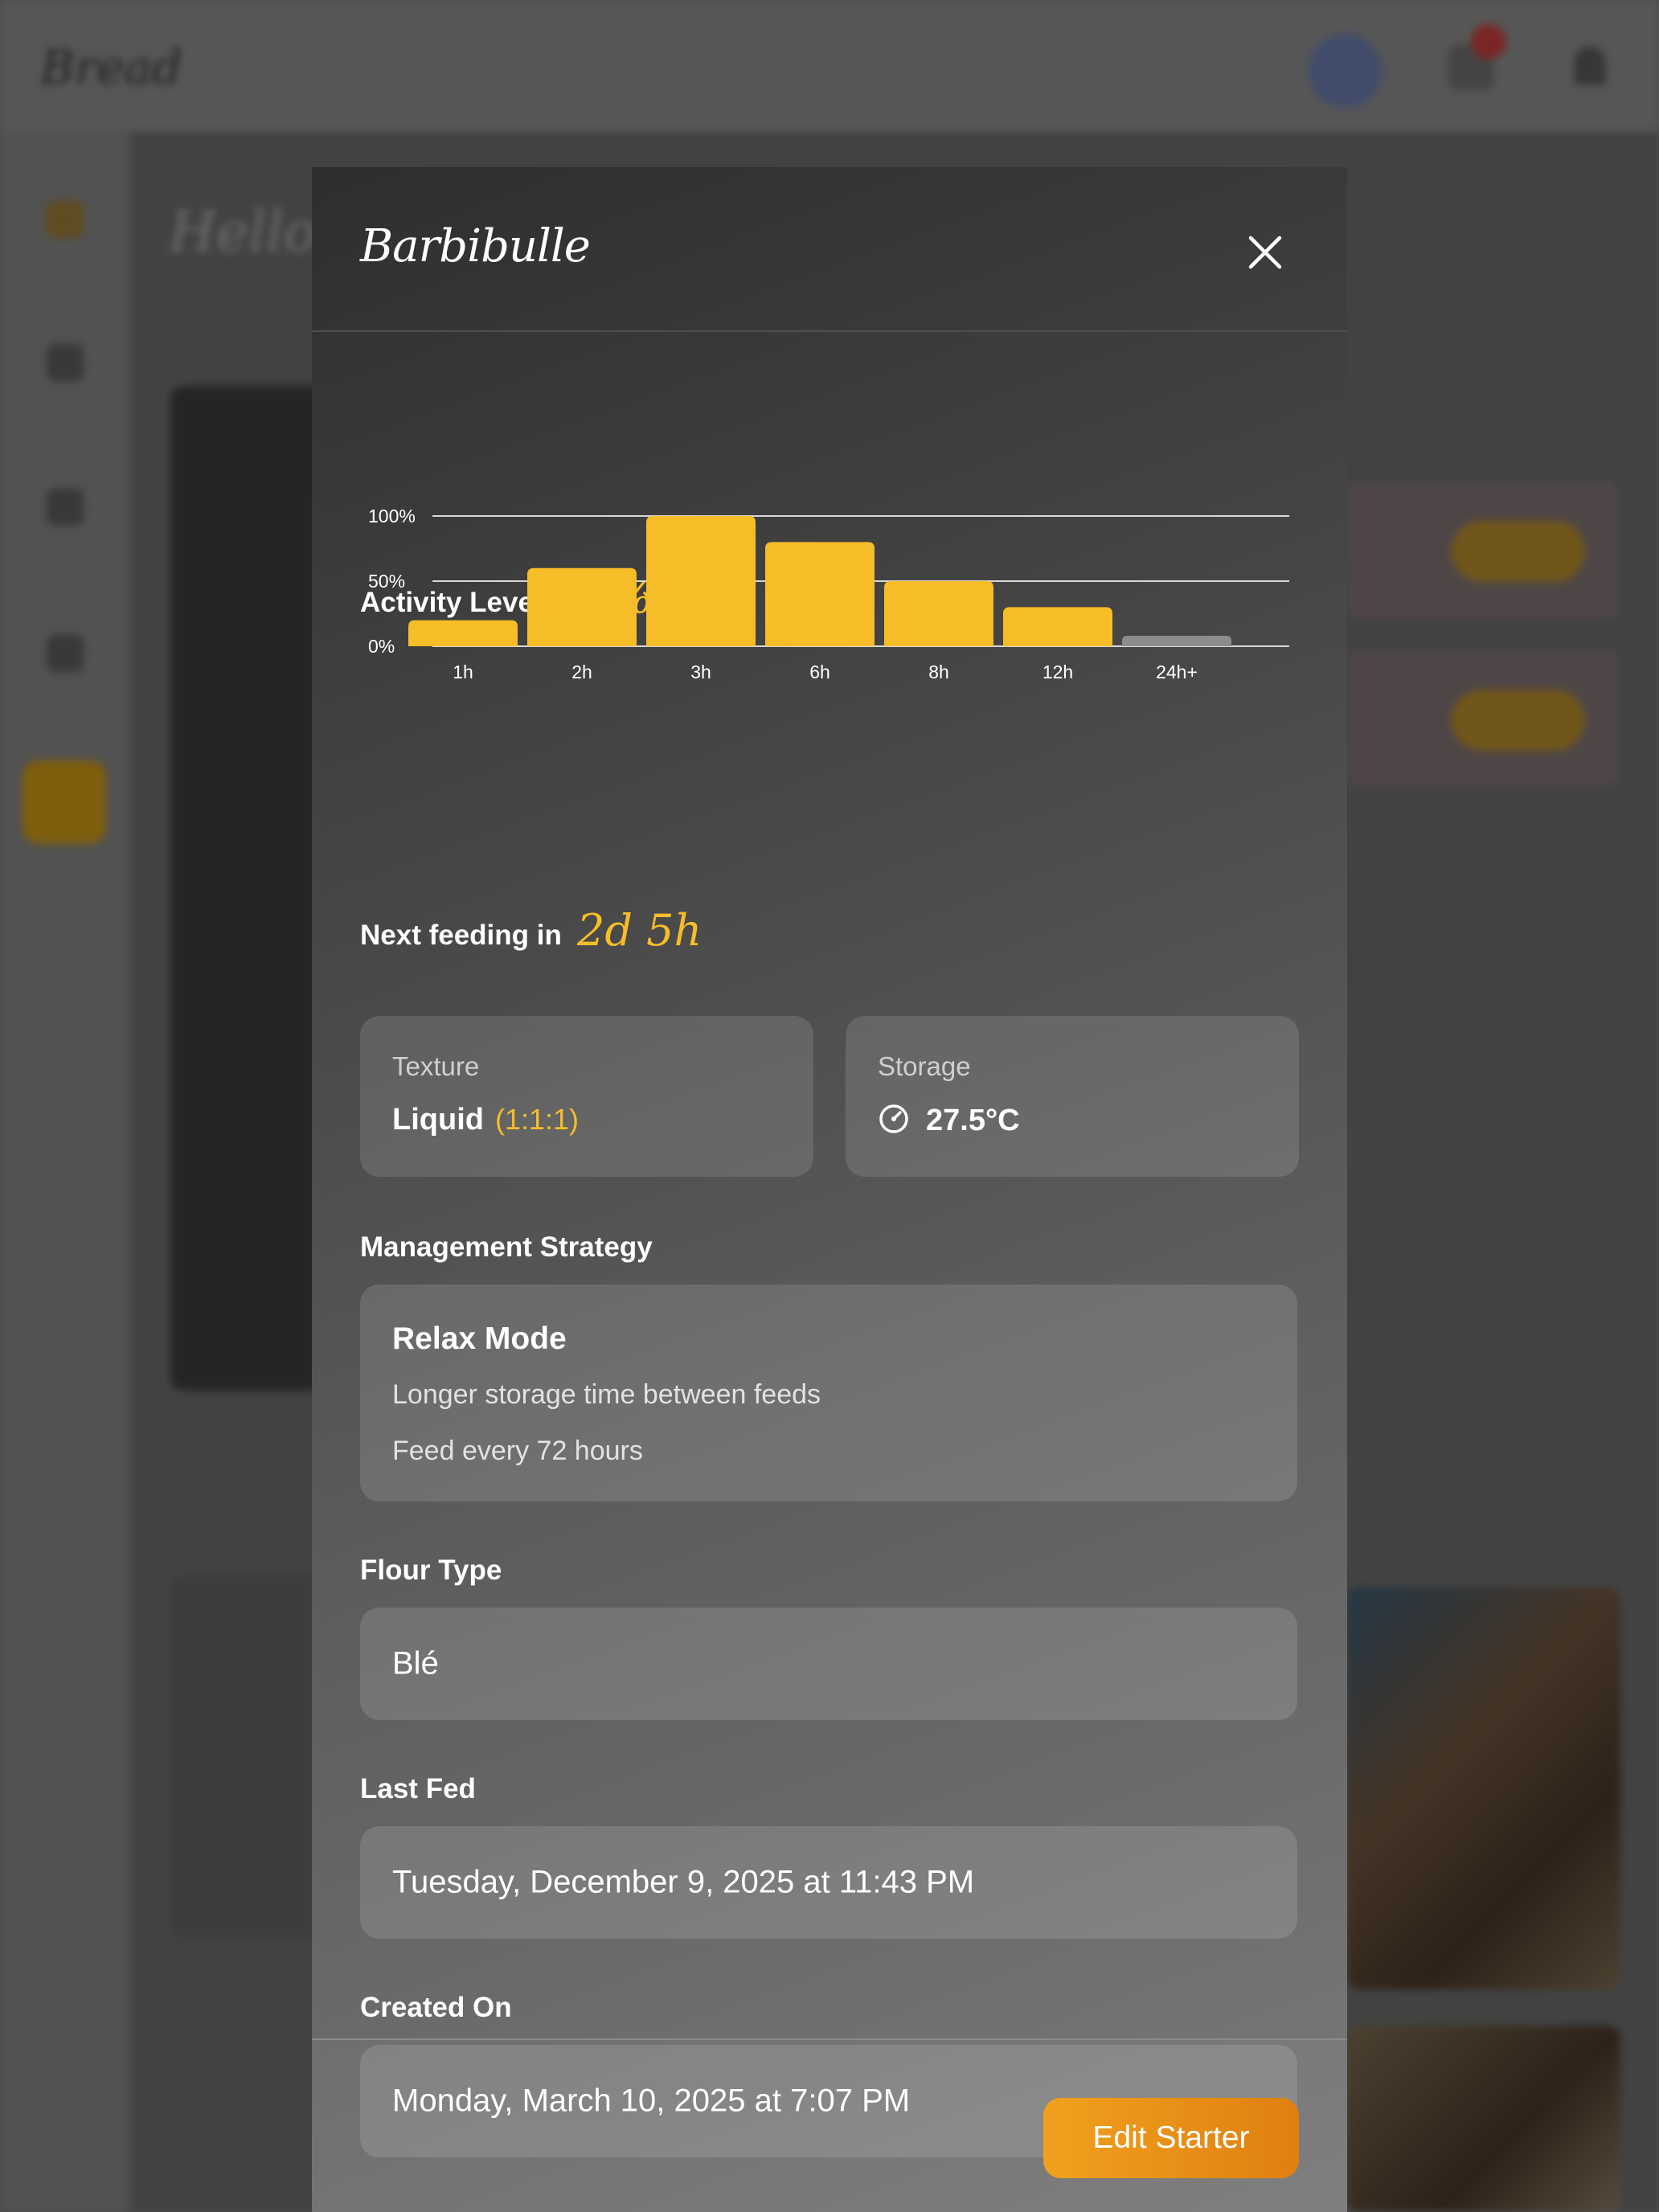  What do you see at coordinates (438, 1120) in the screenshot?
I see `texture-name: Liquid` at bounding box center [438, 1120].